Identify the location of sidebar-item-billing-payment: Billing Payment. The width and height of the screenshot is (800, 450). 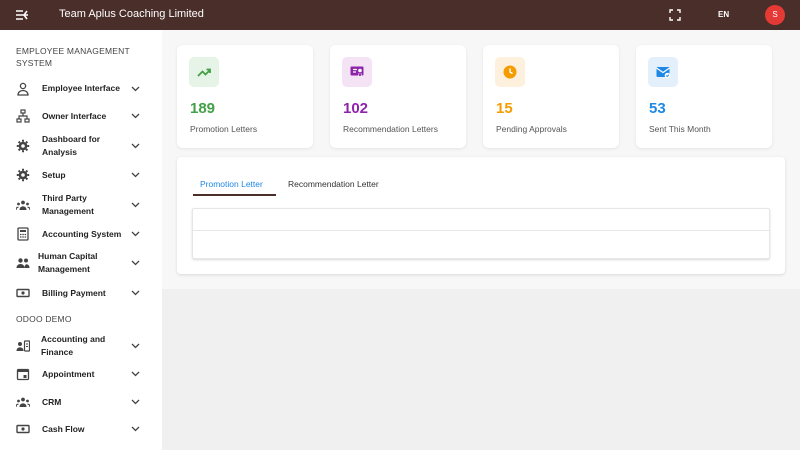
(81, 293).